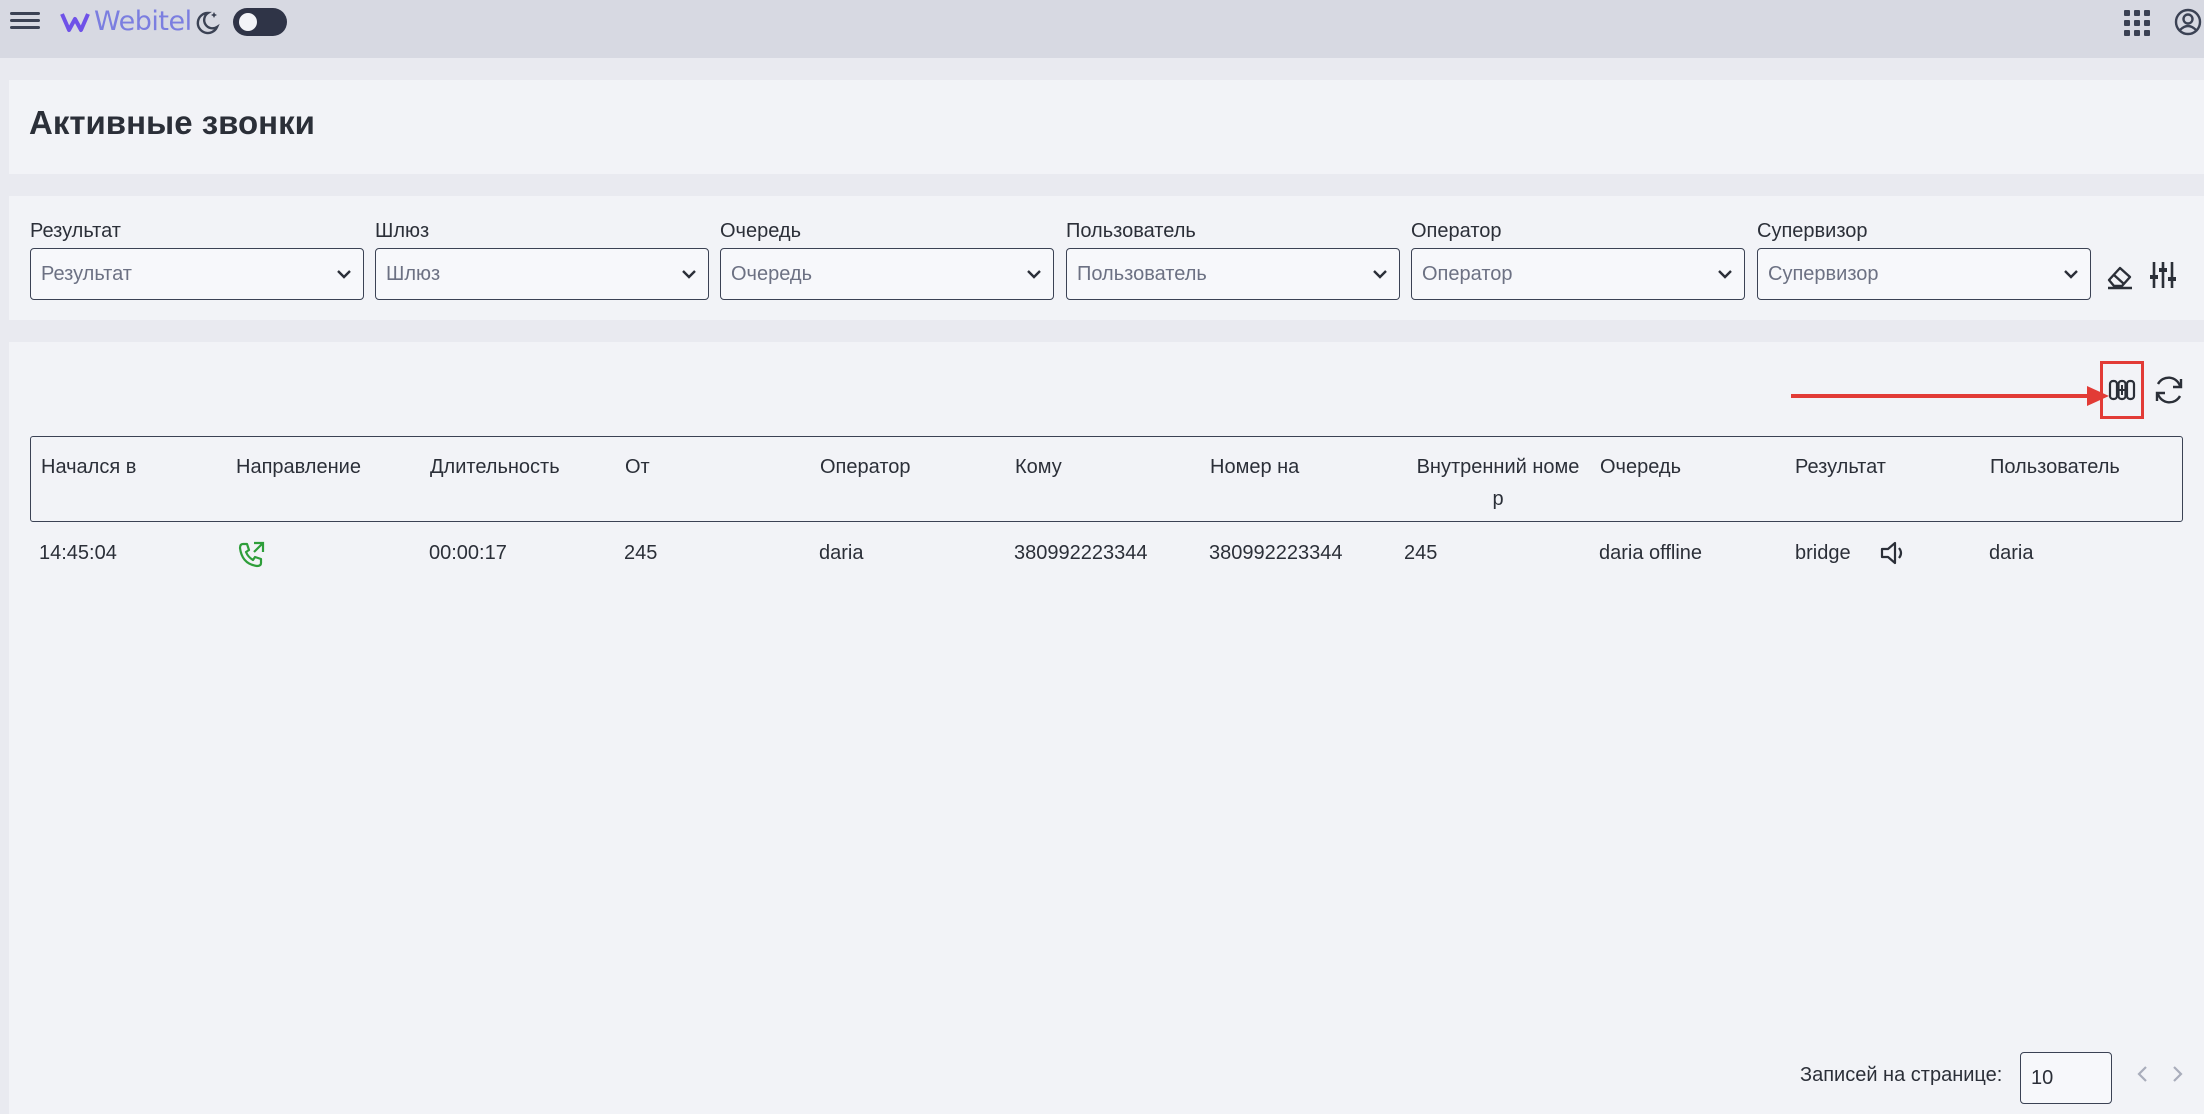 This screenshot has height=1114, width=2204. What do you see at coordinates (75, 22) in the screenshot?
I see `webitel-logo-icon` at bounding box center [75, 22].